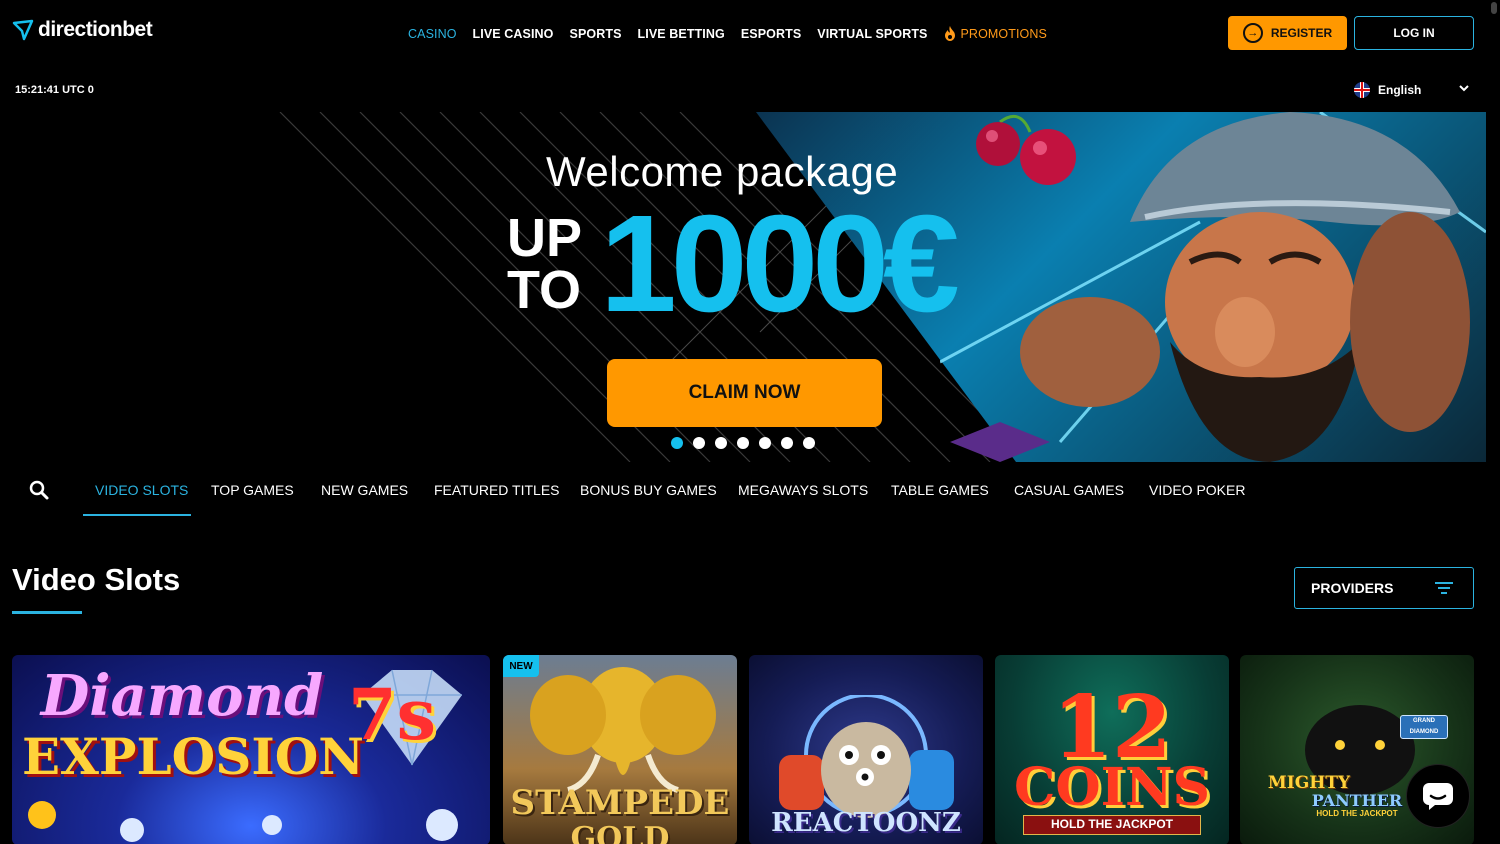 The width and height of the screenshot is (1500, 844). Describe the element at coordinates (513, 34) in the screenshot. I see `nav-item-live-casino: LIVE CASINO` at that location.